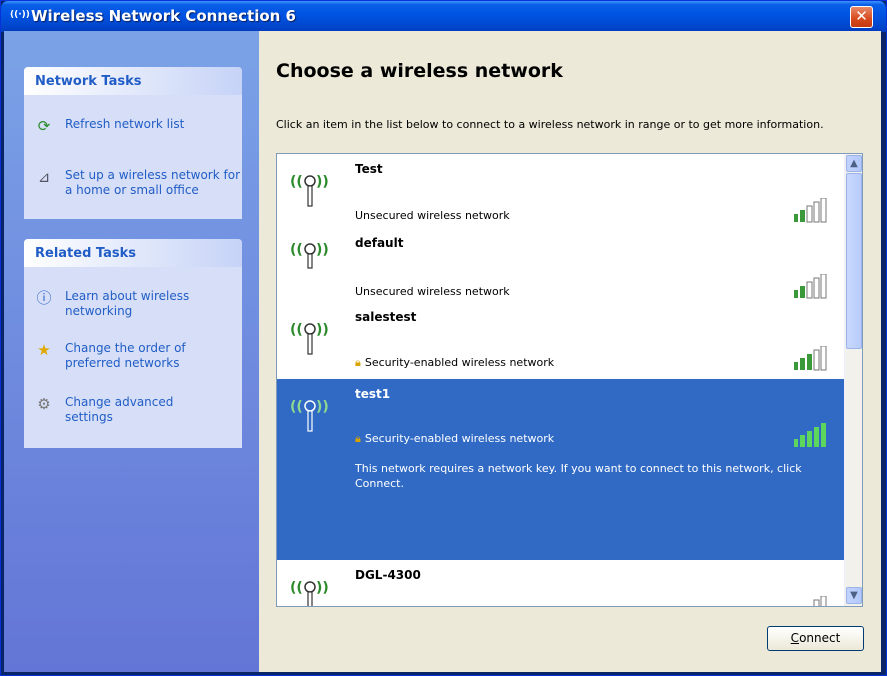 This screenshot has height=676, width=887. I want to click on star-icon: ★, so click(44, 350).